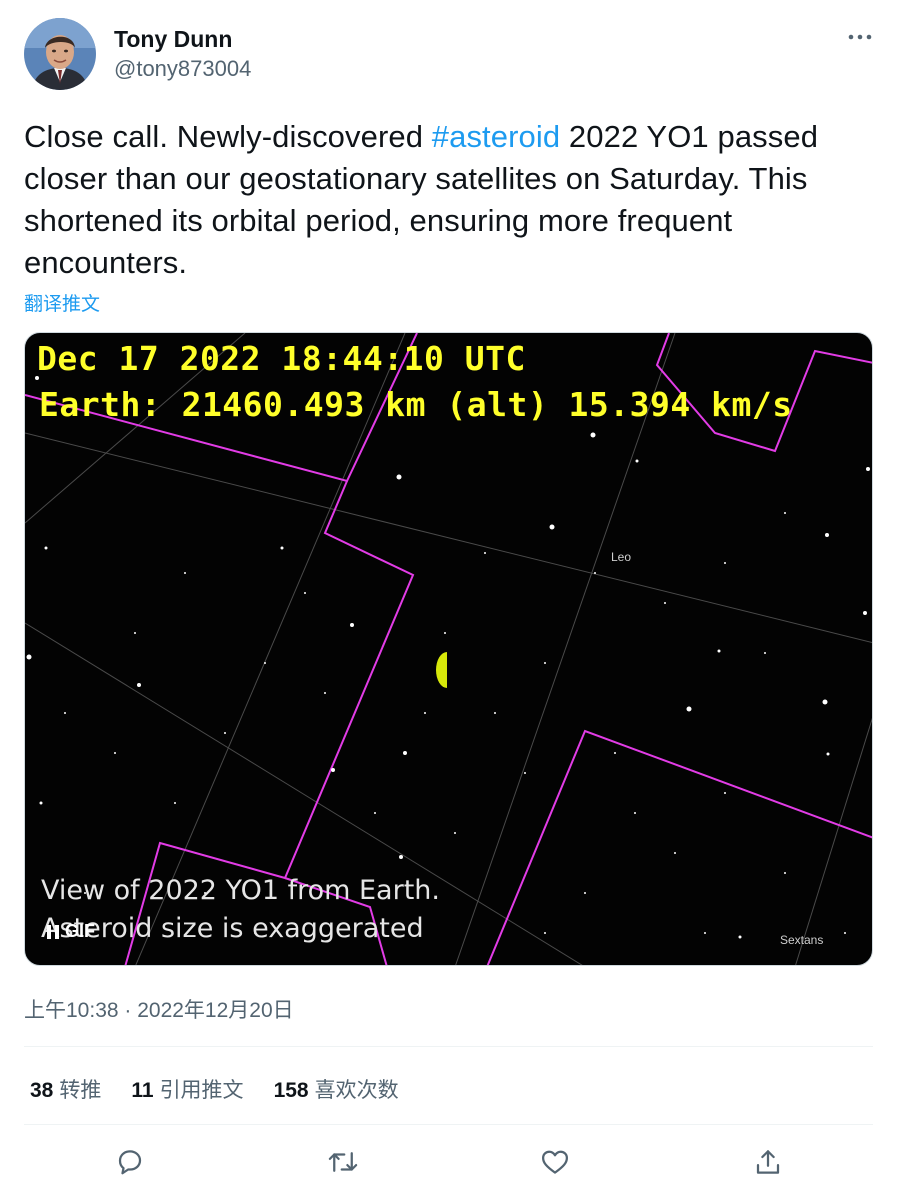 The width and height of the screenshot is (897, 1195). What do you see at coordinates (291, 1090) in the screenshot?
I see `likes-count: 158` at bounding box center [291, 1090].